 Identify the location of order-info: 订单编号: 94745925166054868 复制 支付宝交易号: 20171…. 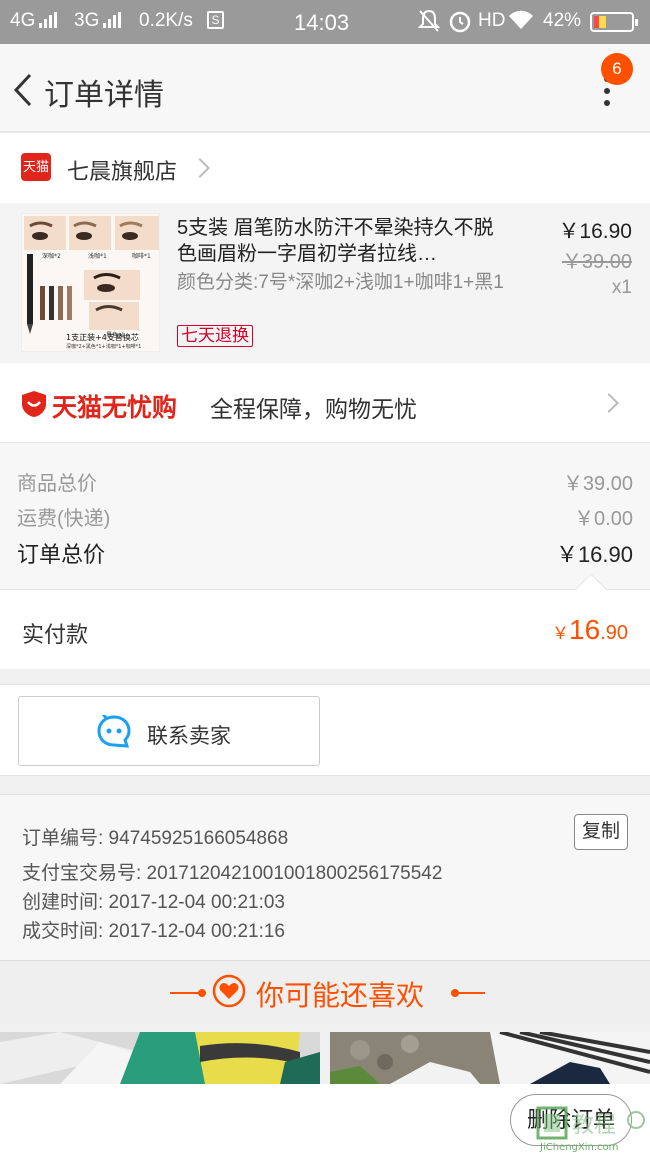
(325, 877).